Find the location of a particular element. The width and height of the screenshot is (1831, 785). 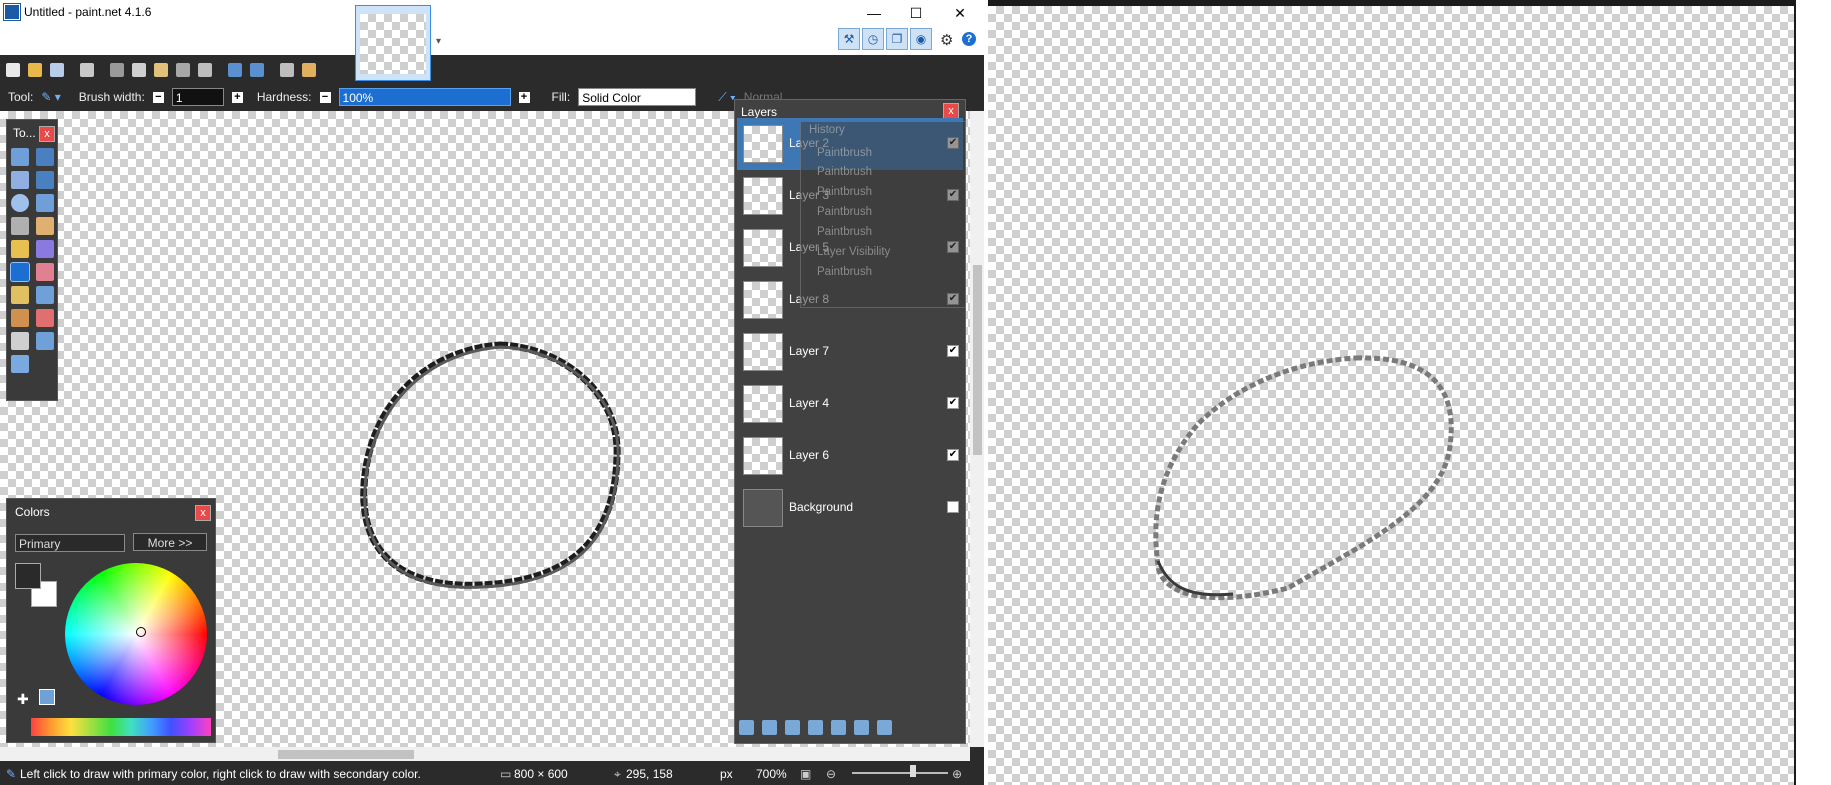

help-icon: ? is located at coordinates (969, 39).